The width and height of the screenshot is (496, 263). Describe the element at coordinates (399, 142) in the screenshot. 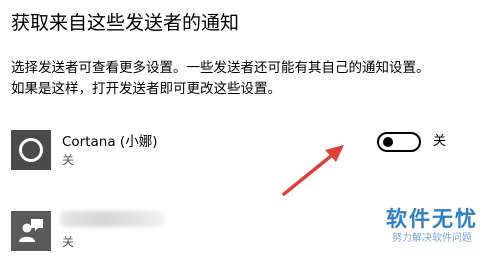

I see `cortana-notification-toggle` at that location.